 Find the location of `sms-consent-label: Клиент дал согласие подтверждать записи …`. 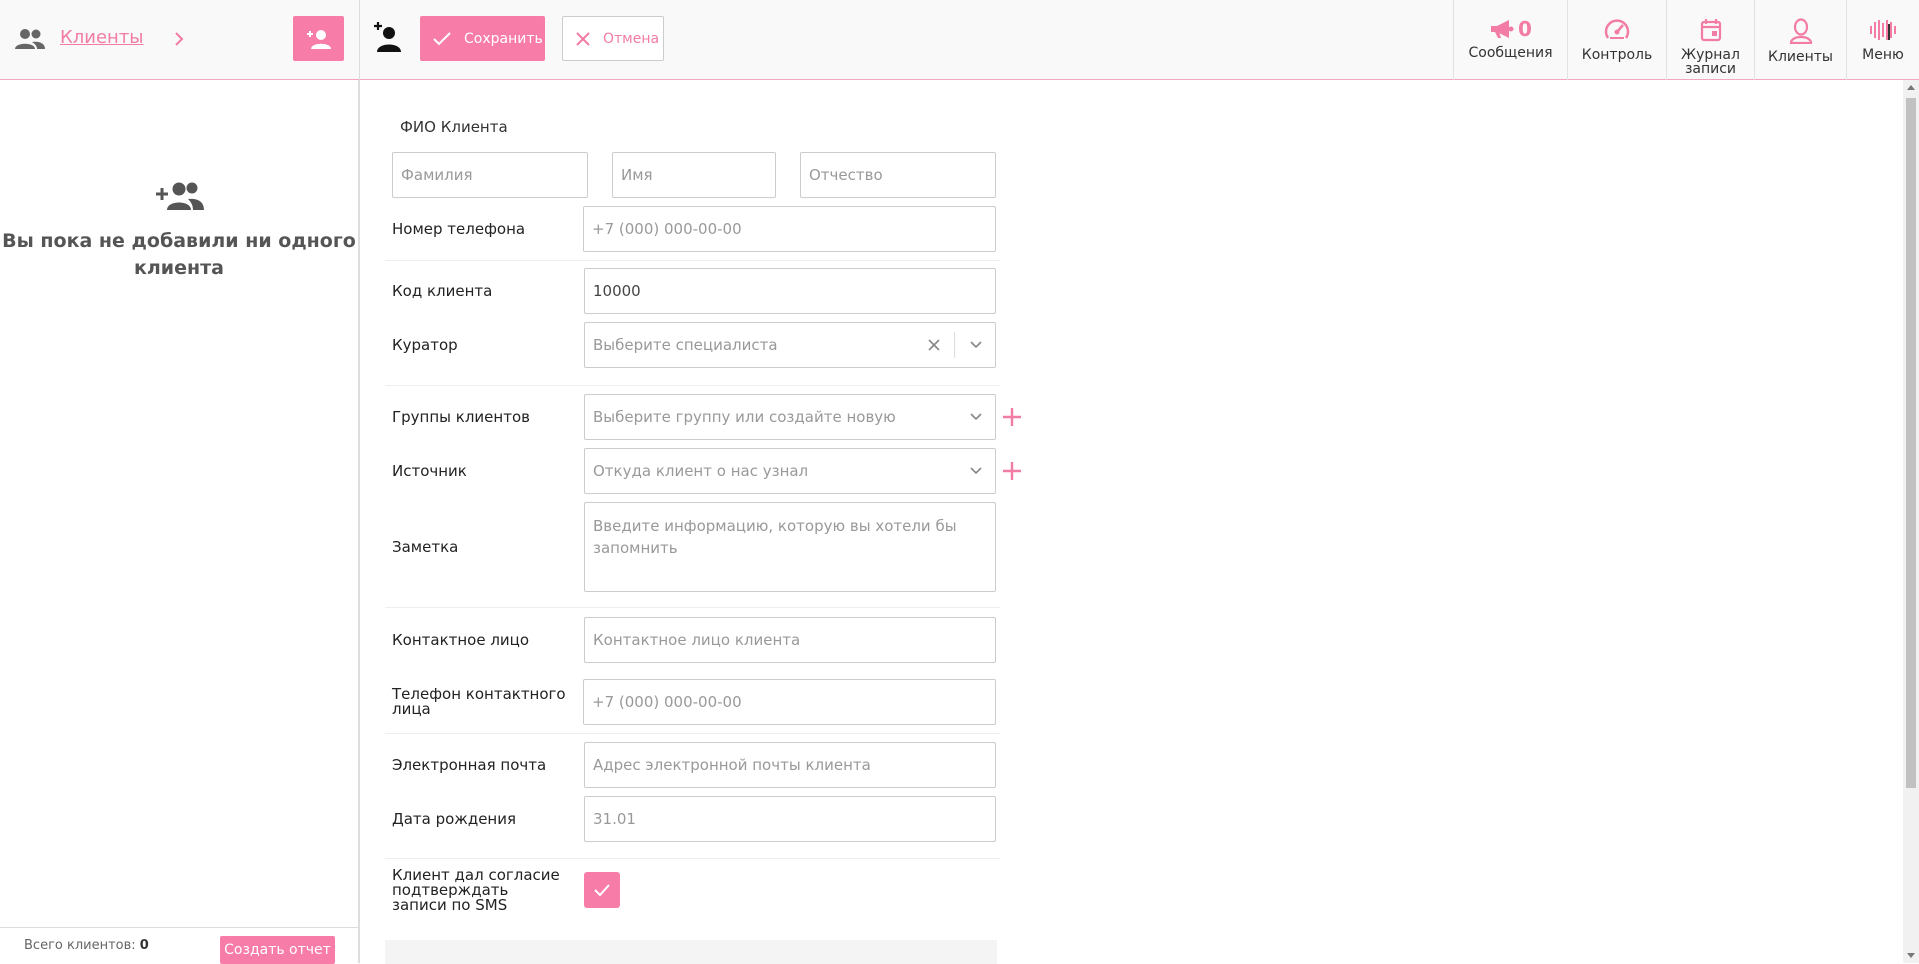

sms-consent-label: Клиент дал согласие подтверждать записи … is located at coordinates (476, 890).